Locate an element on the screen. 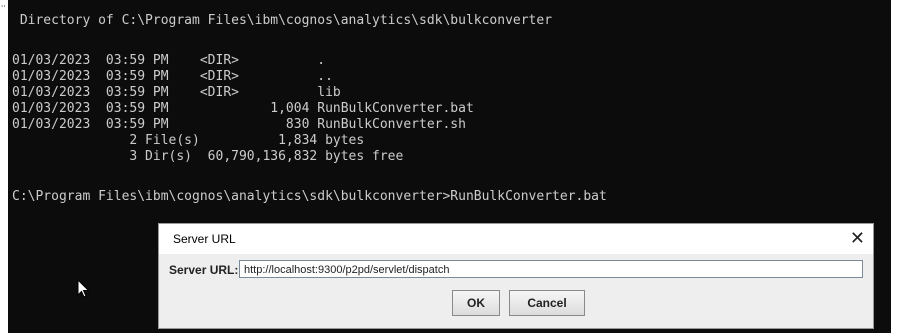  ok-button: OK is located at coordinates (476, 303).